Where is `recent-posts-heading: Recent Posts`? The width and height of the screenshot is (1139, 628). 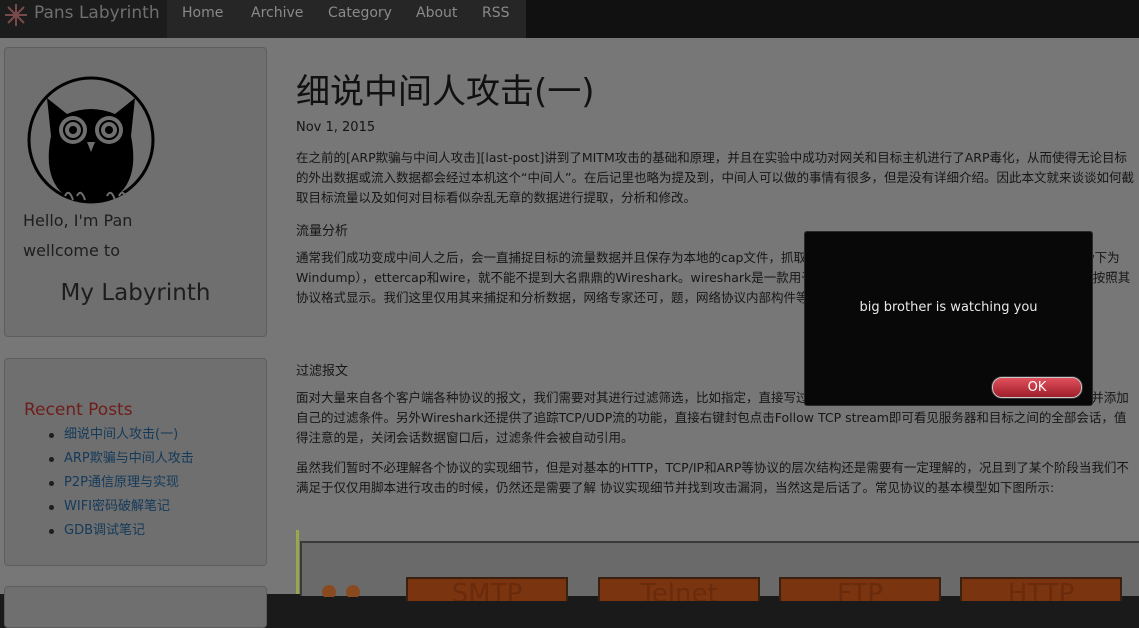 recent-posts-heading: Recent Posts is located at coordinates (78, 410).